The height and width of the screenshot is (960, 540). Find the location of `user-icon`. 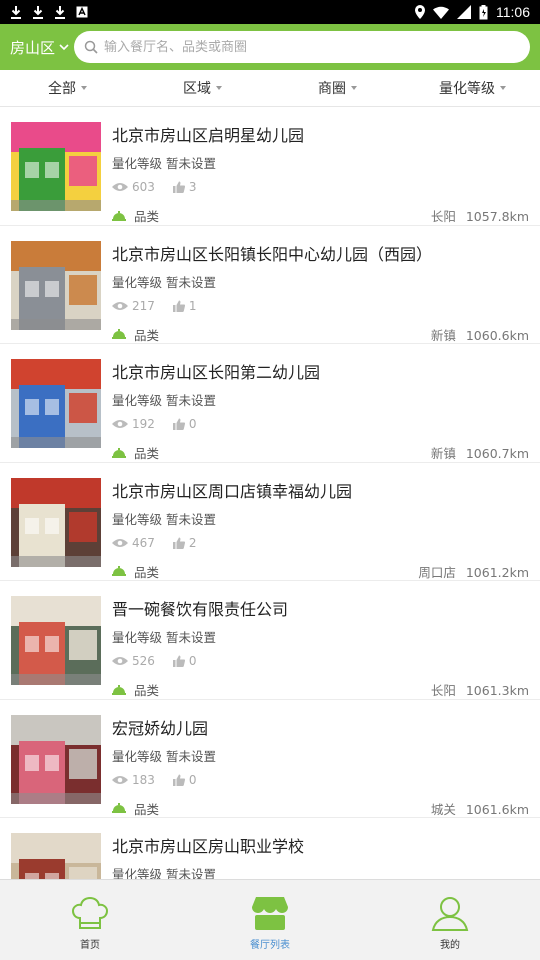

user-icon is located at coordinates (450, 914).